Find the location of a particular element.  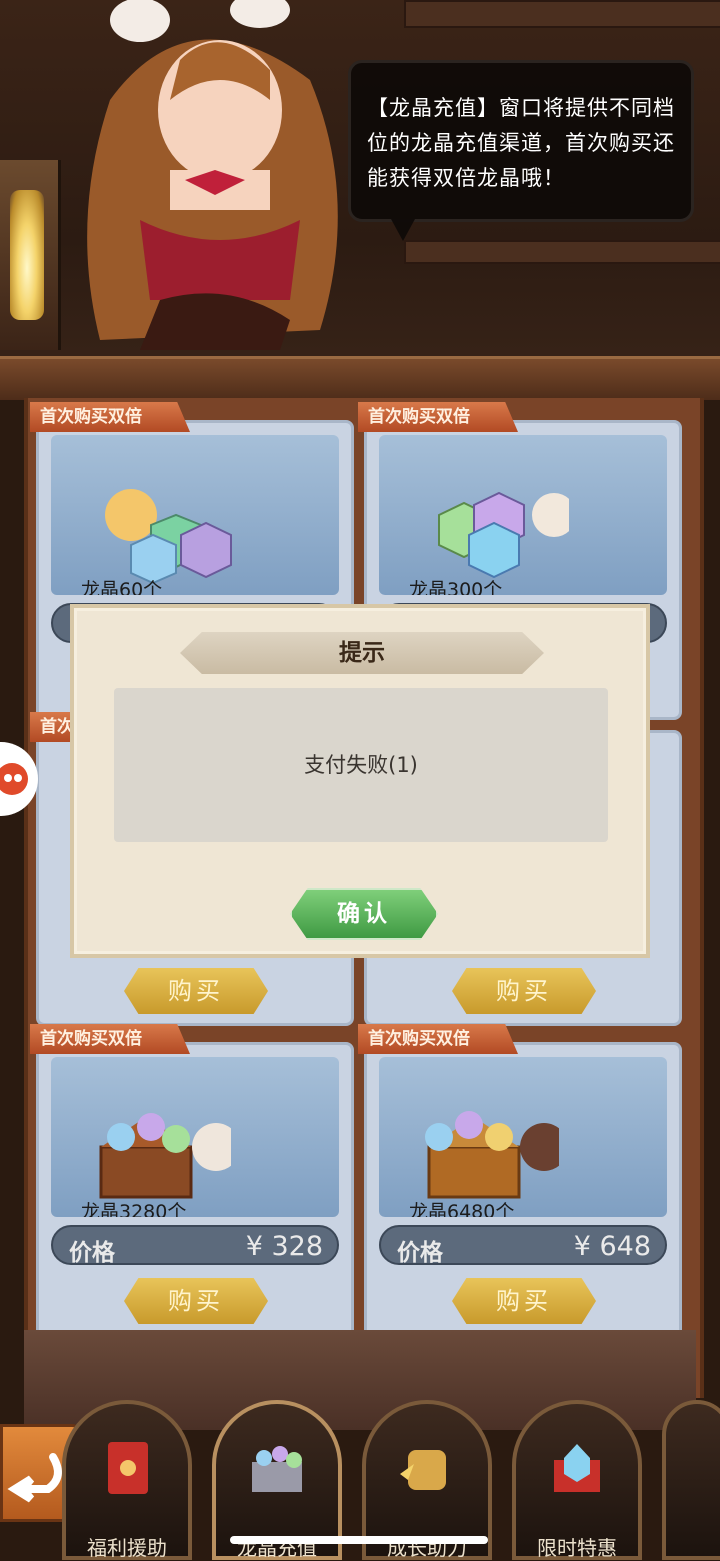

fox-icon is located at coordinates (14, 779).